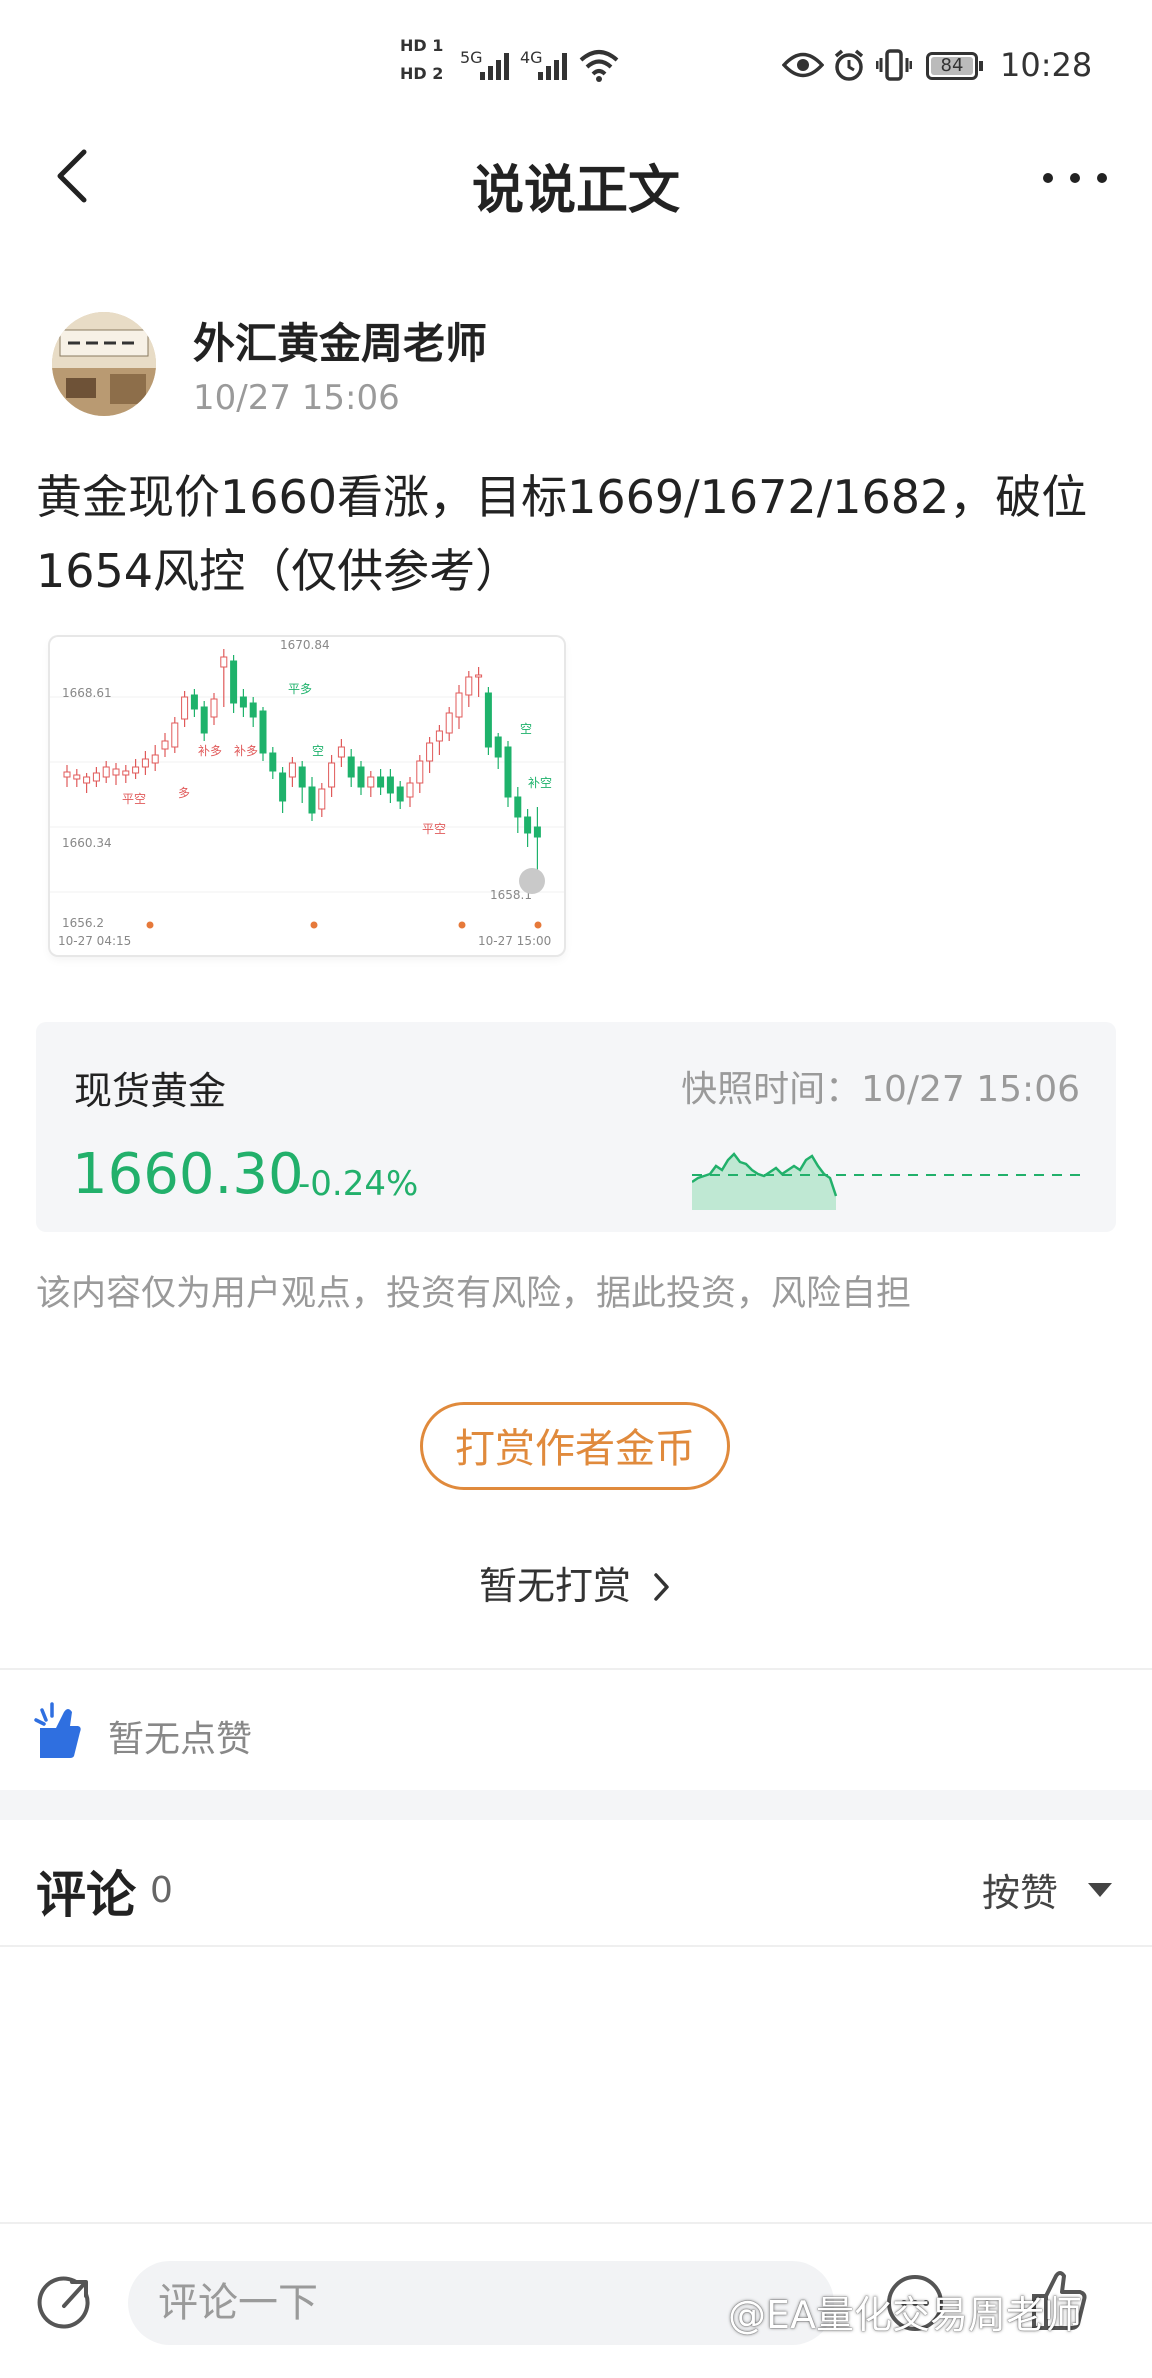  What do you see at coordinates (576, 1730) in the screenshot?
I see `likes-row: 暂无点赞` at bounding box center [576, 1730].